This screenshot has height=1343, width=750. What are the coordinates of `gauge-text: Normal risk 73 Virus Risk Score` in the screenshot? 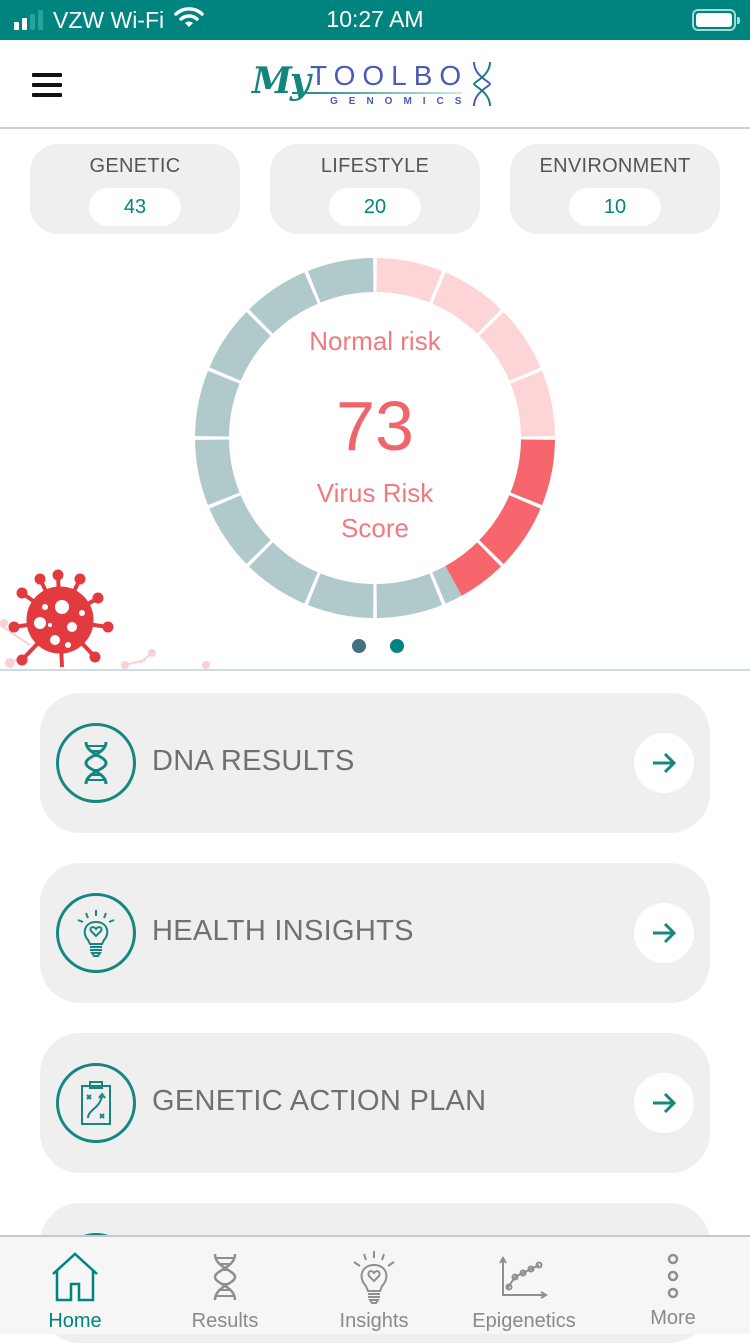 It's located at (375, 438).